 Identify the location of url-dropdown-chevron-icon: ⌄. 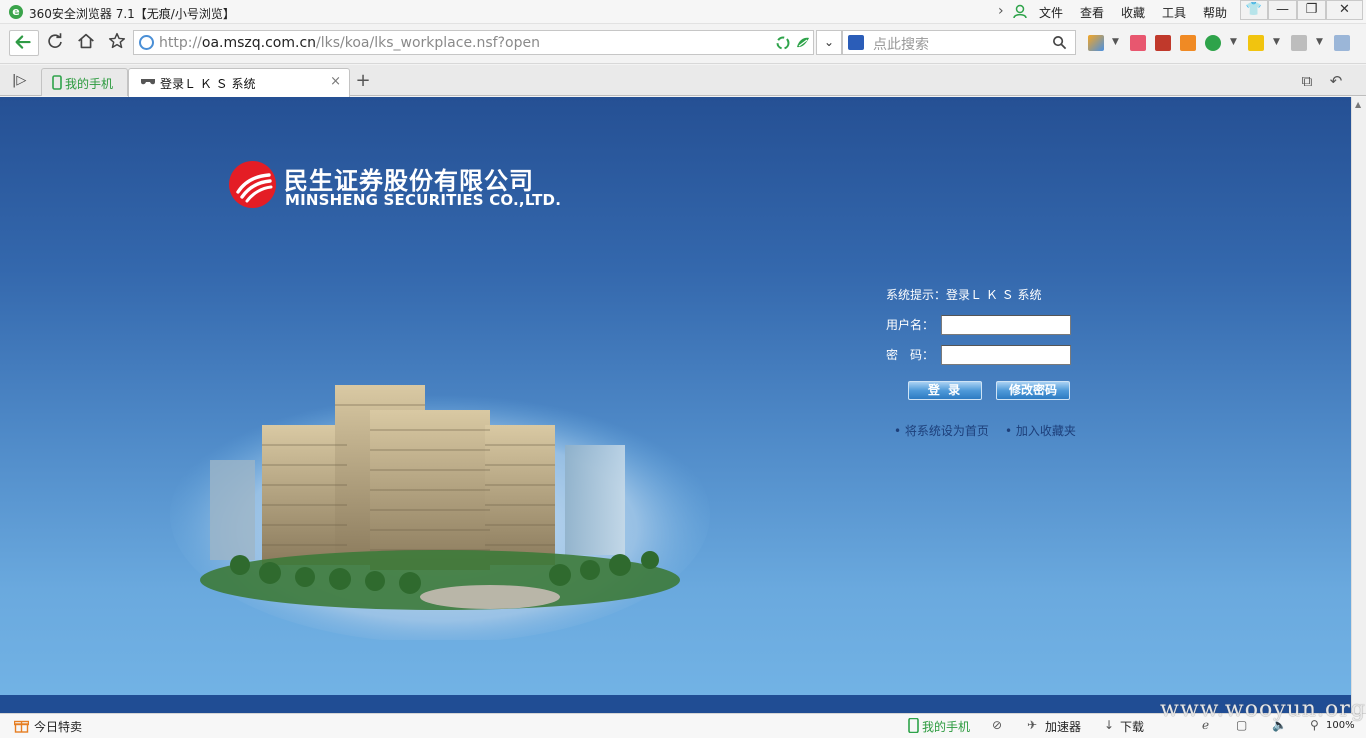
(829, 42).